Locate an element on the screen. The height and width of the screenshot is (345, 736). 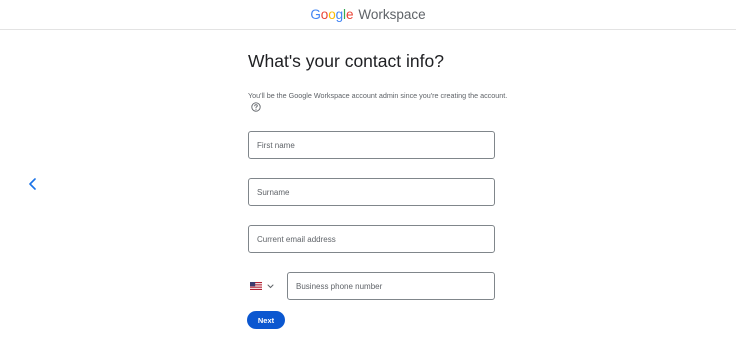
logo-letter: e is located at coordinates (349, 14).